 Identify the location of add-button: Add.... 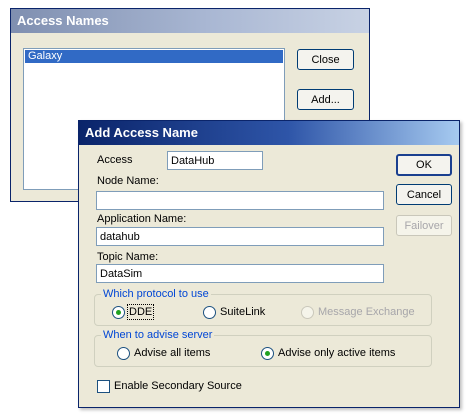
(325, 99).